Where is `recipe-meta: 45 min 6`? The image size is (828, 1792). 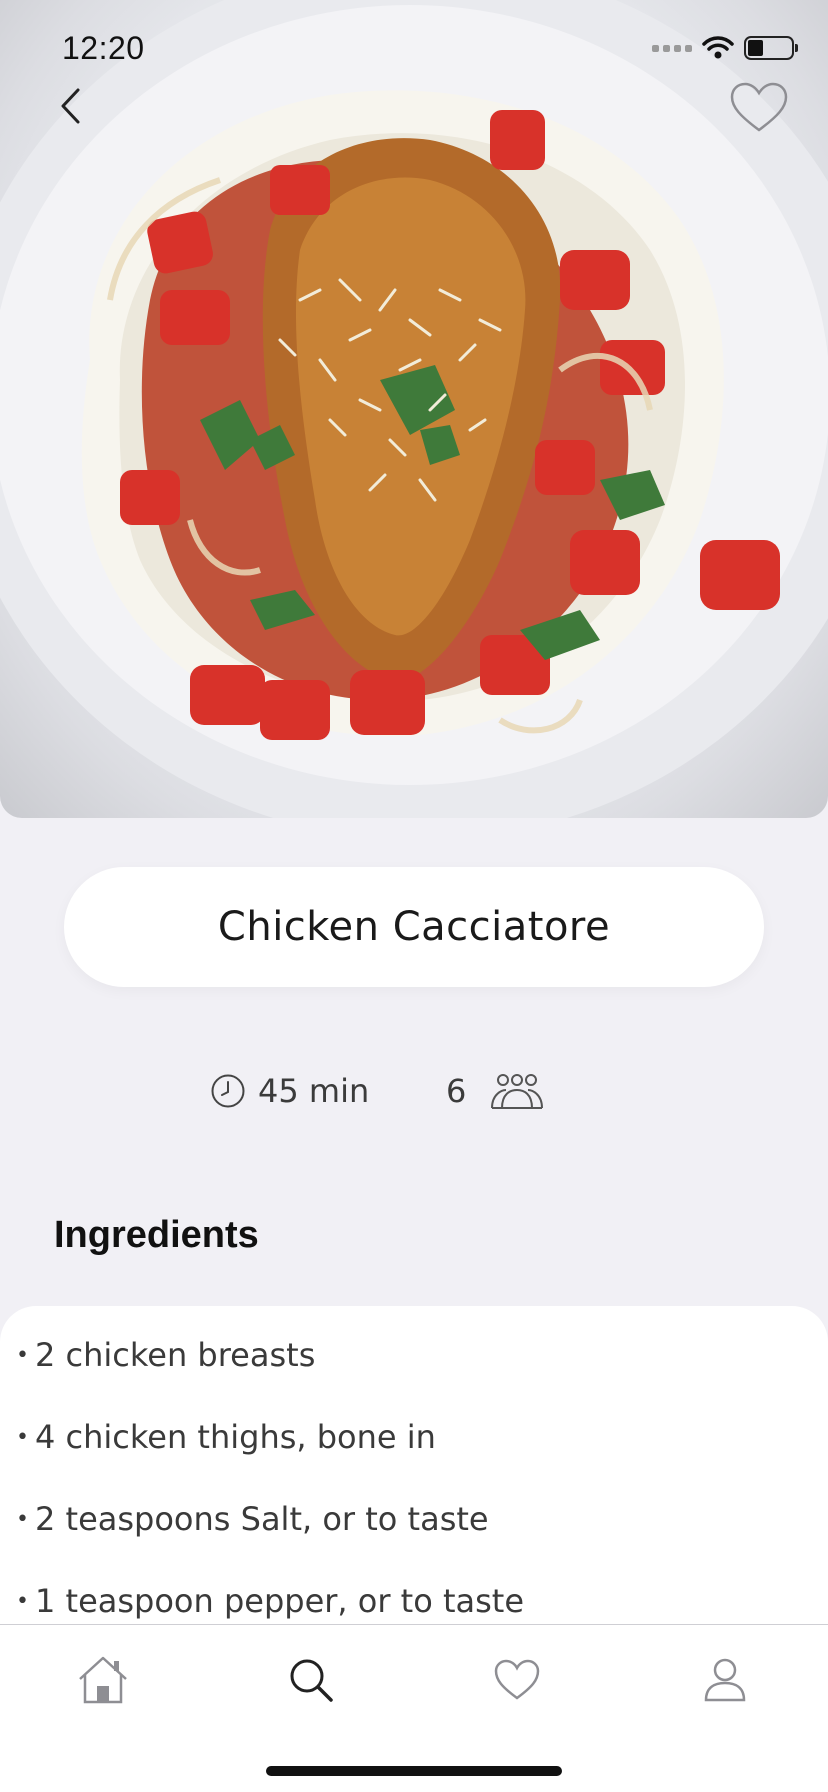
recipe-meta: 45 min 6 is located at coordinates (414, 1100).